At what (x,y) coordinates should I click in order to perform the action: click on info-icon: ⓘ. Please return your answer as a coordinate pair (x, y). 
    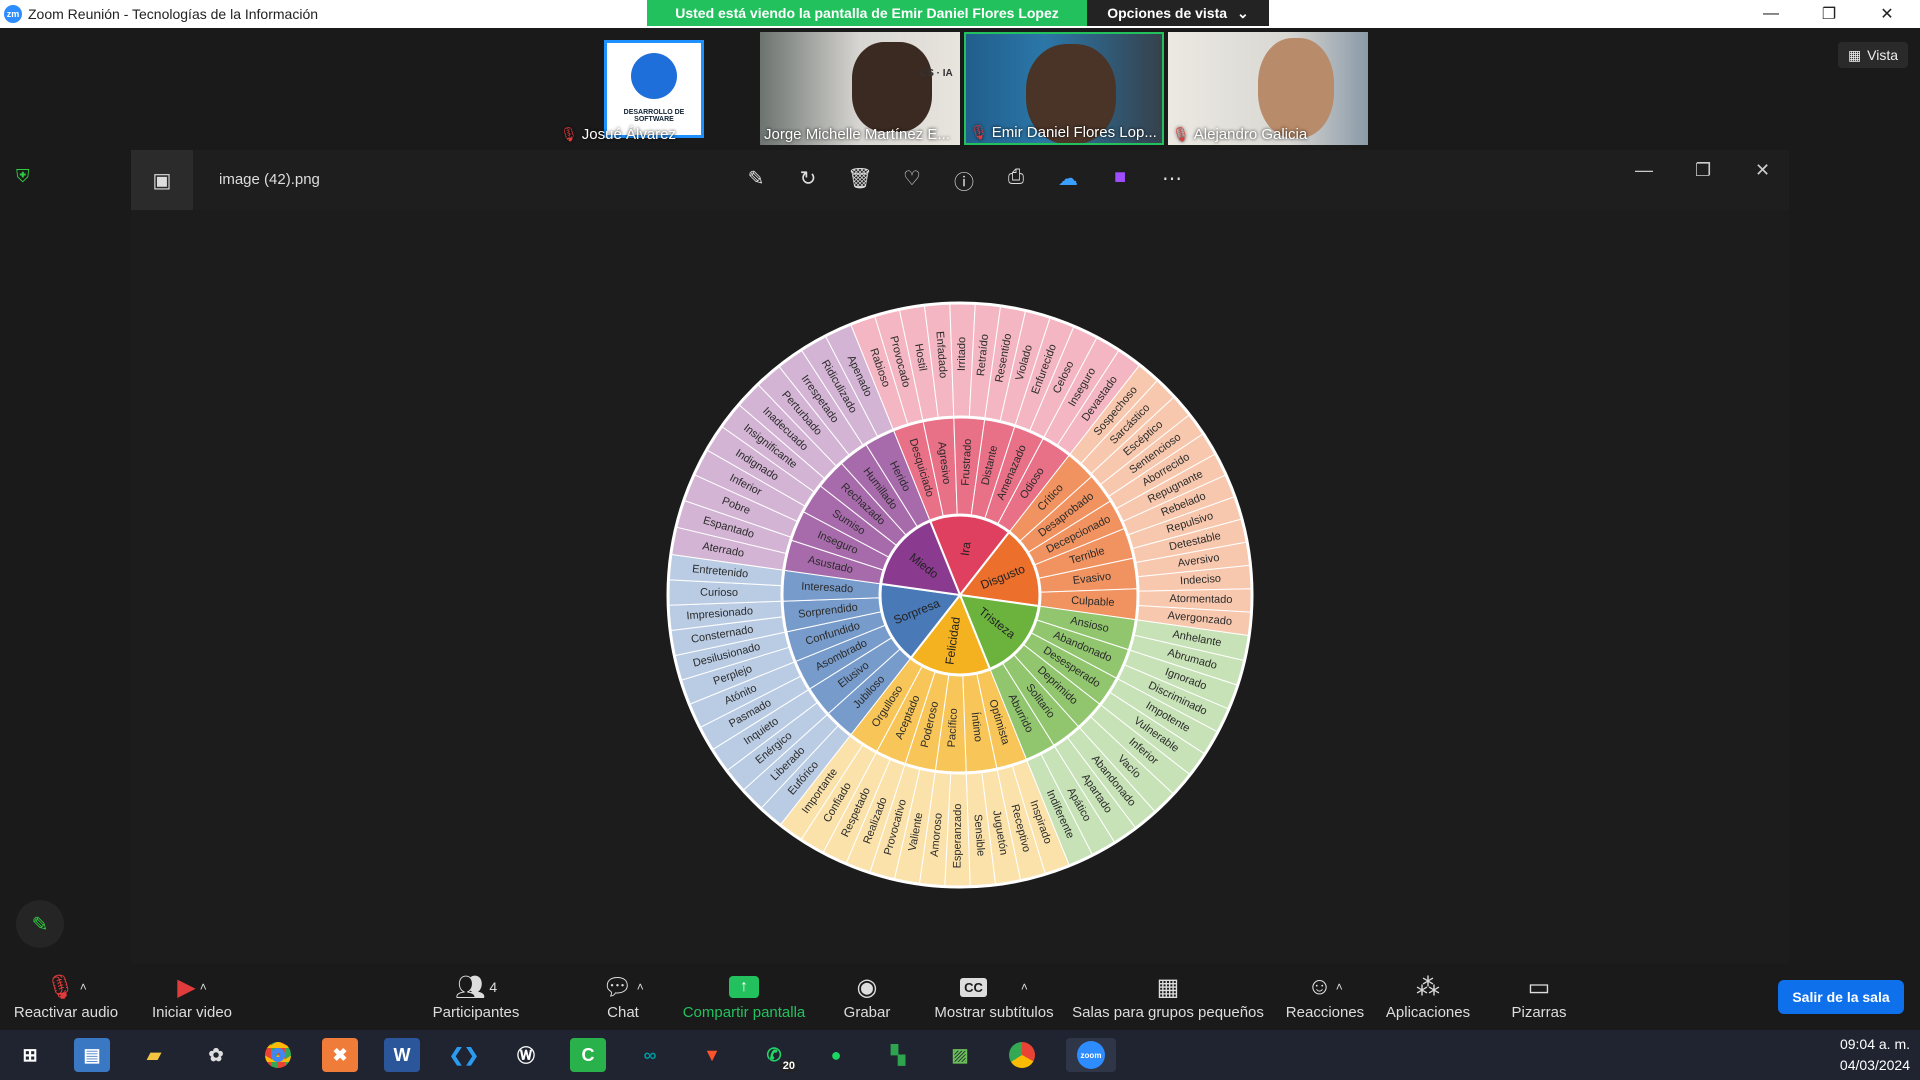
    Looking at the image, I should click on (964, 180).